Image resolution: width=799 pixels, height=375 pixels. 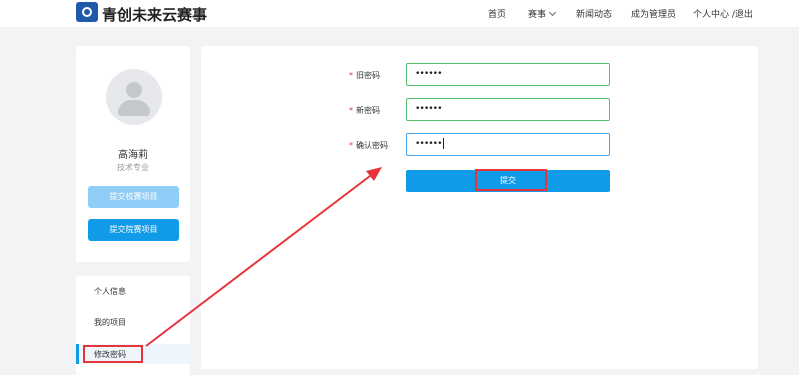 I want to click on nav-become-admin: 成为管理员, so click(x=653, y=13).